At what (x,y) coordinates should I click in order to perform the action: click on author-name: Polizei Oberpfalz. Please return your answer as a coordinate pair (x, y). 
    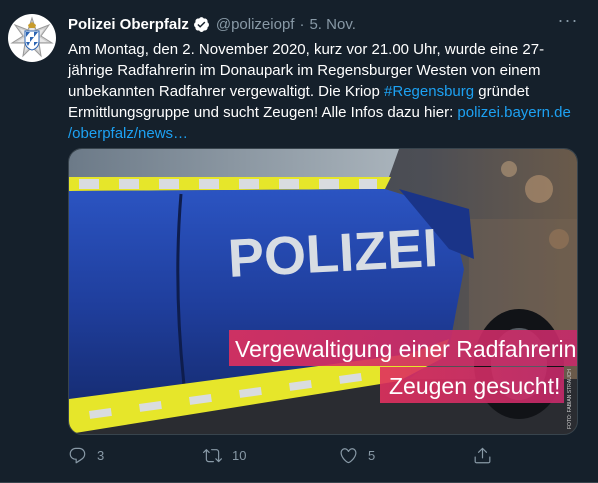
    Looking at the image, I should click on (128, 24).